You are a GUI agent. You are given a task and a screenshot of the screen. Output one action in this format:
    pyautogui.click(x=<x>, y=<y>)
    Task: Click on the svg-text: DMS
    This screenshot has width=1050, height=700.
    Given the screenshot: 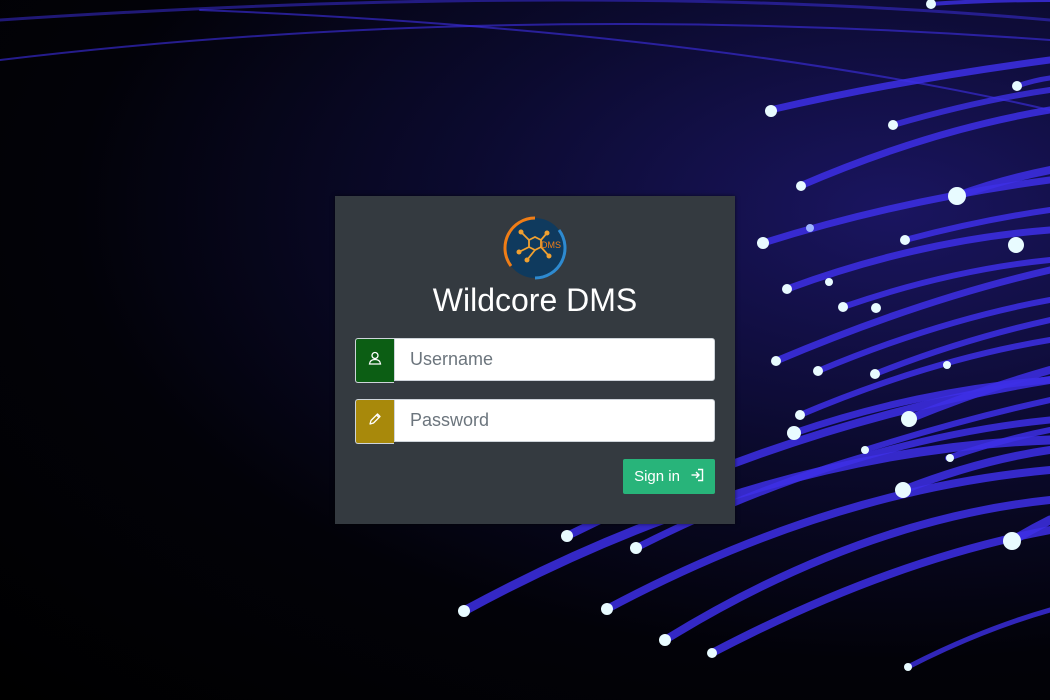 What is the action you would take?
    pyautogui.click(x=551, y=245)
    